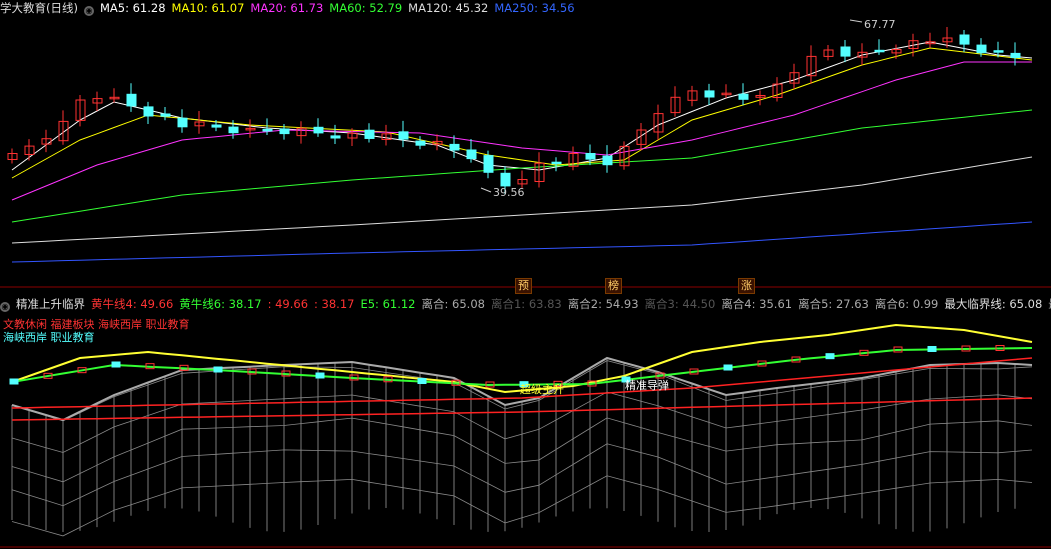  Describe the element at coordinates (288, 304) in the screenshot. I see `indicator-legend-item: : 49.66` at that location.